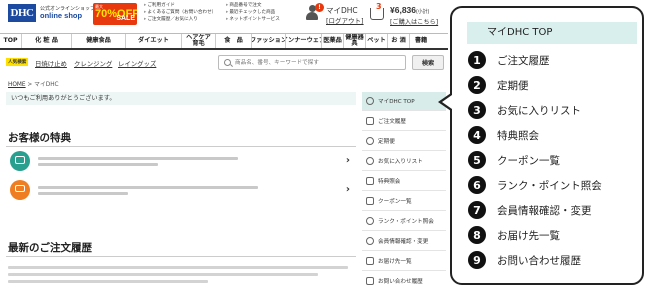 The height and width of the screenshot is (290, 650). Describe the element at coordinates (404, 101) in the screenshot. I see `sidebar-item-mydhc-top: マイDHC TOP` at that location.